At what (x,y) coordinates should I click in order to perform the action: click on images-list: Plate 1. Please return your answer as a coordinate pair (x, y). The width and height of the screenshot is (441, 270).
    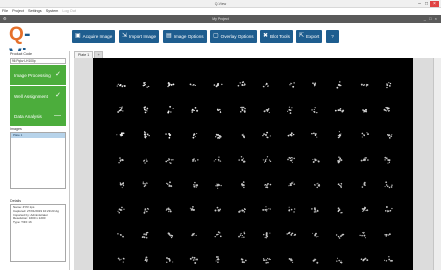
    Looking at the image, I should click on (38, 160).